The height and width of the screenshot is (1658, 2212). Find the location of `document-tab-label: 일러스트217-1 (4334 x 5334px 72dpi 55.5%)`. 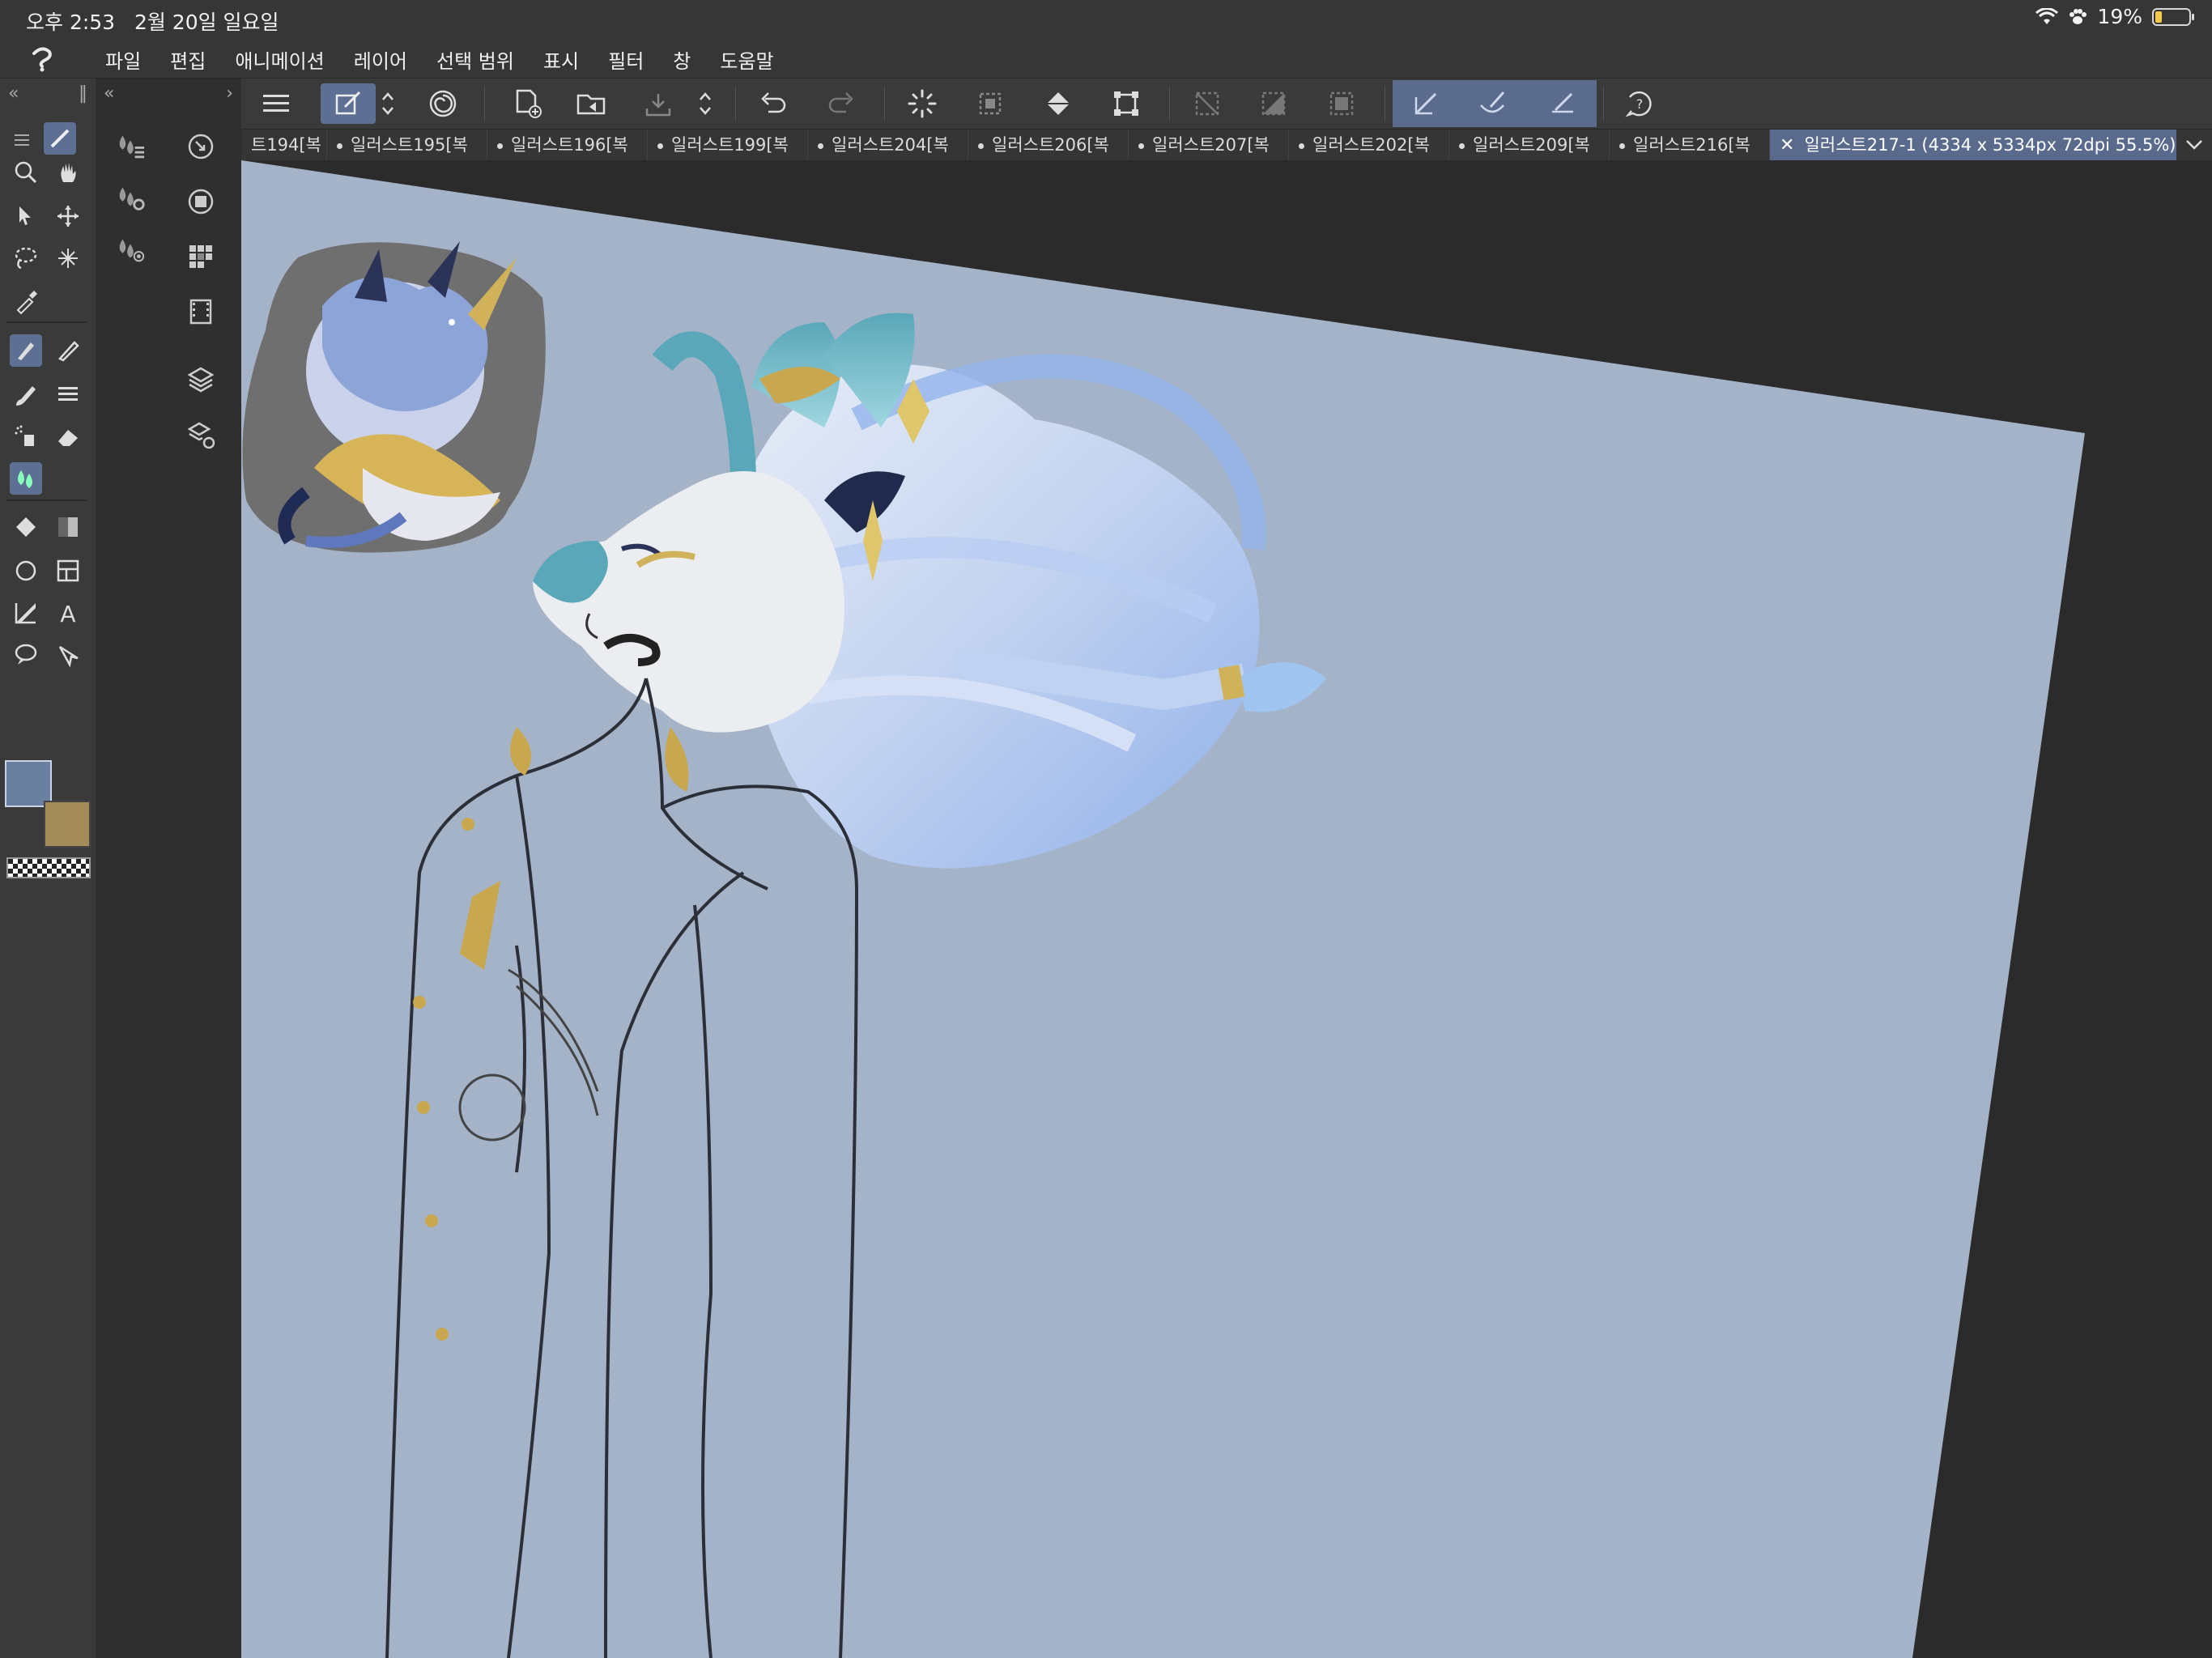

document-tab-label: 일러스트217-1 (4334 x 5334px 72dpi 55.5%) is located at coordinates (1990, 145).